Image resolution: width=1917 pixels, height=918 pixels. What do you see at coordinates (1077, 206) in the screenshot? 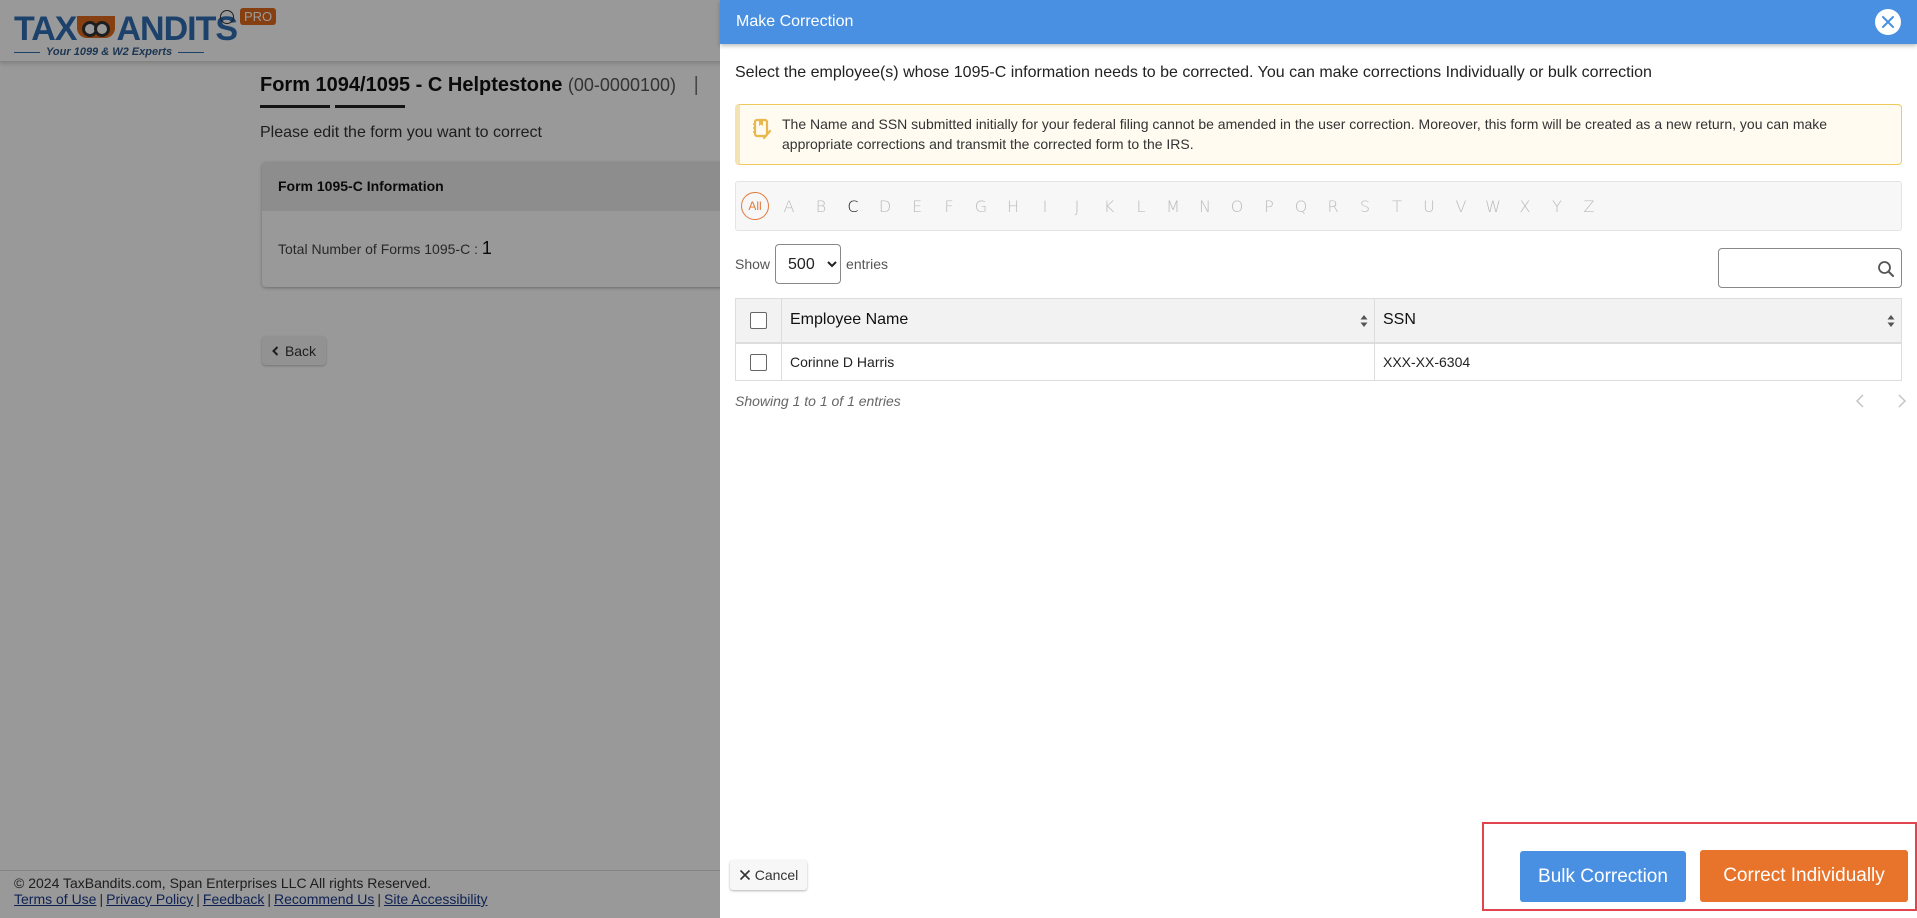
I see `alpha-filter-j: J` at bounding box center [1077, 206].